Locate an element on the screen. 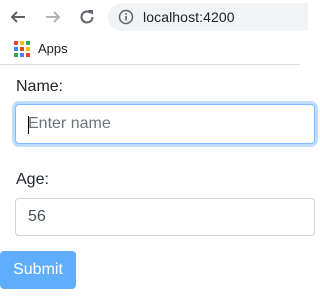 The height and width of the screenshot is (300, 320). address-bar: localhost:4200 is located at coordinates (208, 17).